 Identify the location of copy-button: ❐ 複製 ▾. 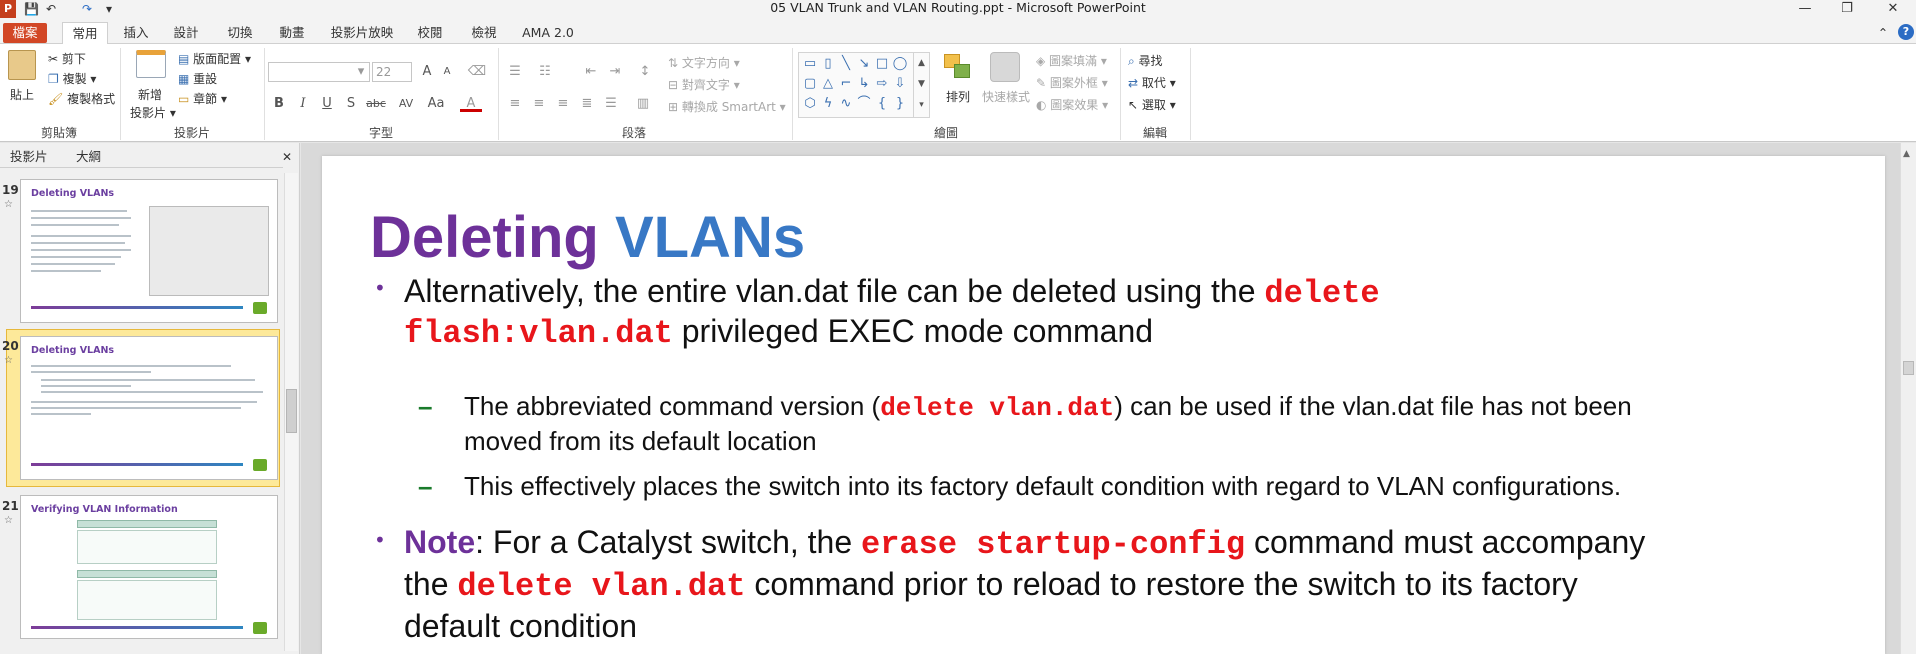
(72, 79).